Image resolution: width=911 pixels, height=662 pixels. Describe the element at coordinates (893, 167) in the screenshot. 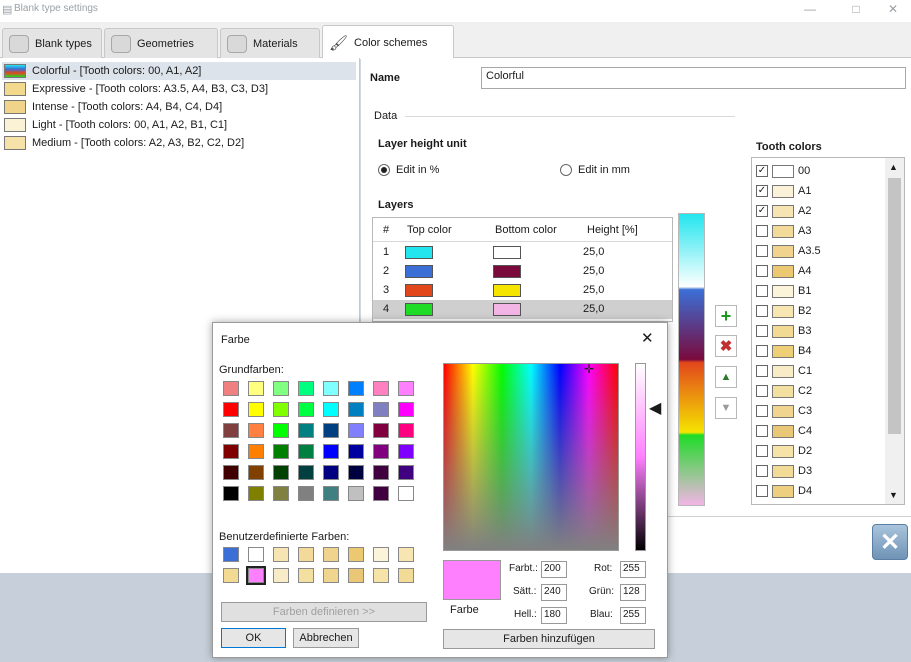

I see `scroll-up-icon: ▲` at that location.